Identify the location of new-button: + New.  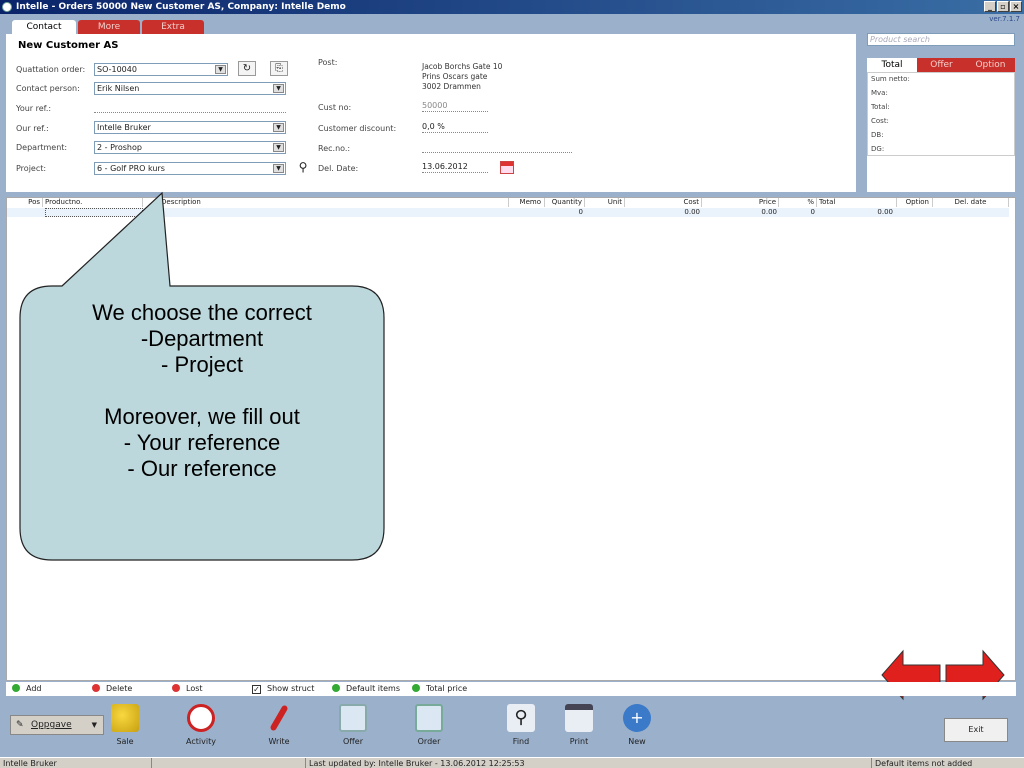
(637, 725).